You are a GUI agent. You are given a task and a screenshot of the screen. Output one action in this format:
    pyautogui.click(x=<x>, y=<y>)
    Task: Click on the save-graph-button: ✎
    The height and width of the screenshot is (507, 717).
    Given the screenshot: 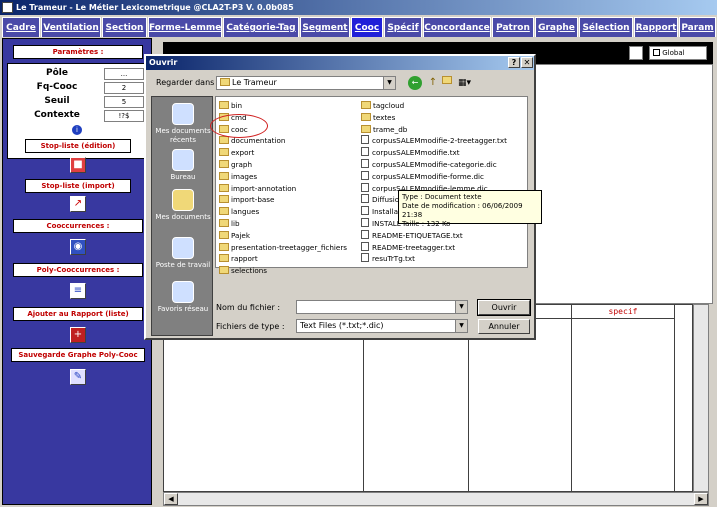 What is the action you would take?
    pyautogui.click(x=78, y=377)
    